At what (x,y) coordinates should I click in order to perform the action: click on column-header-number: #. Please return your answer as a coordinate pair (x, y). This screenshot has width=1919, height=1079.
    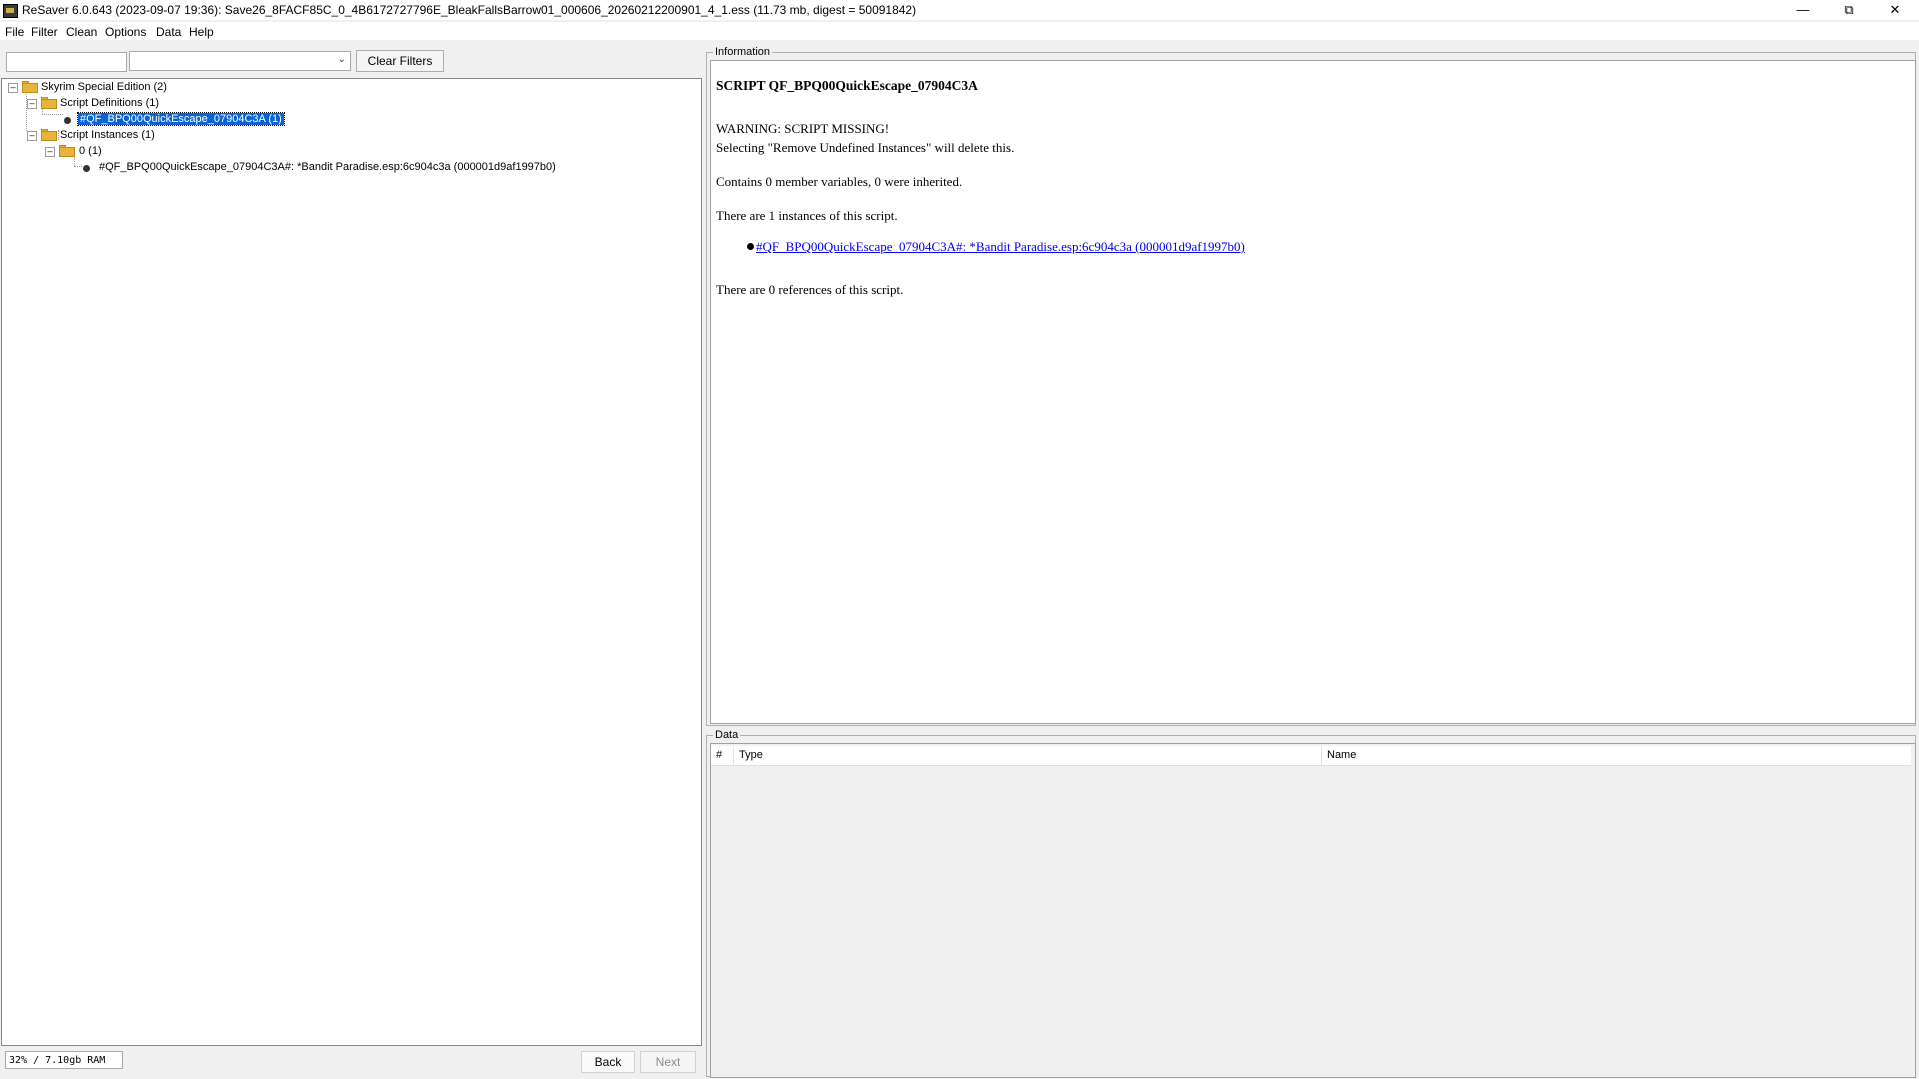
    Looking at the image, I should click on (722, 755).